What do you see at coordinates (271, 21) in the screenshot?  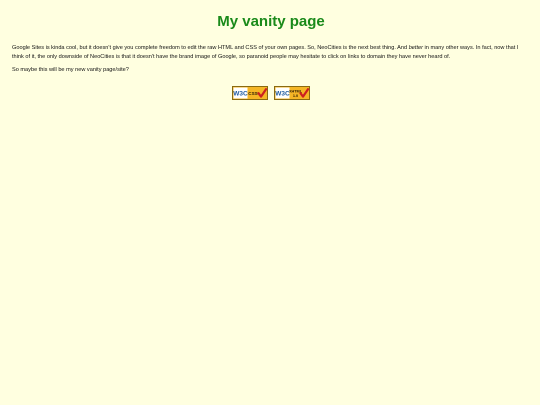 I see `page-title: My vanity page` at bounding box center [271, 21].